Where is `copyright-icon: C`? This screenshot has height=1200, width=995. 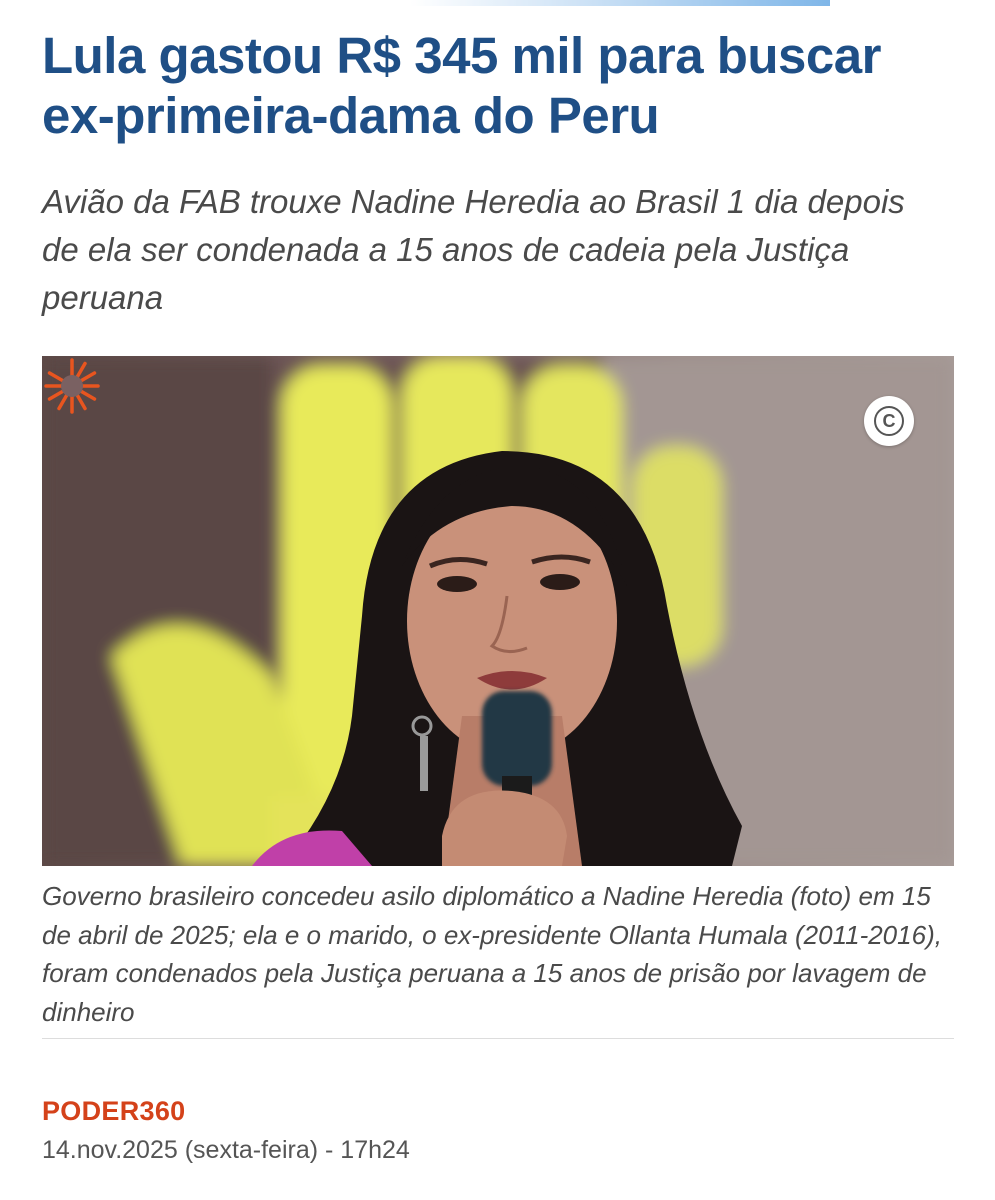 copyright-icon: C is located at coordinates (889, 421).